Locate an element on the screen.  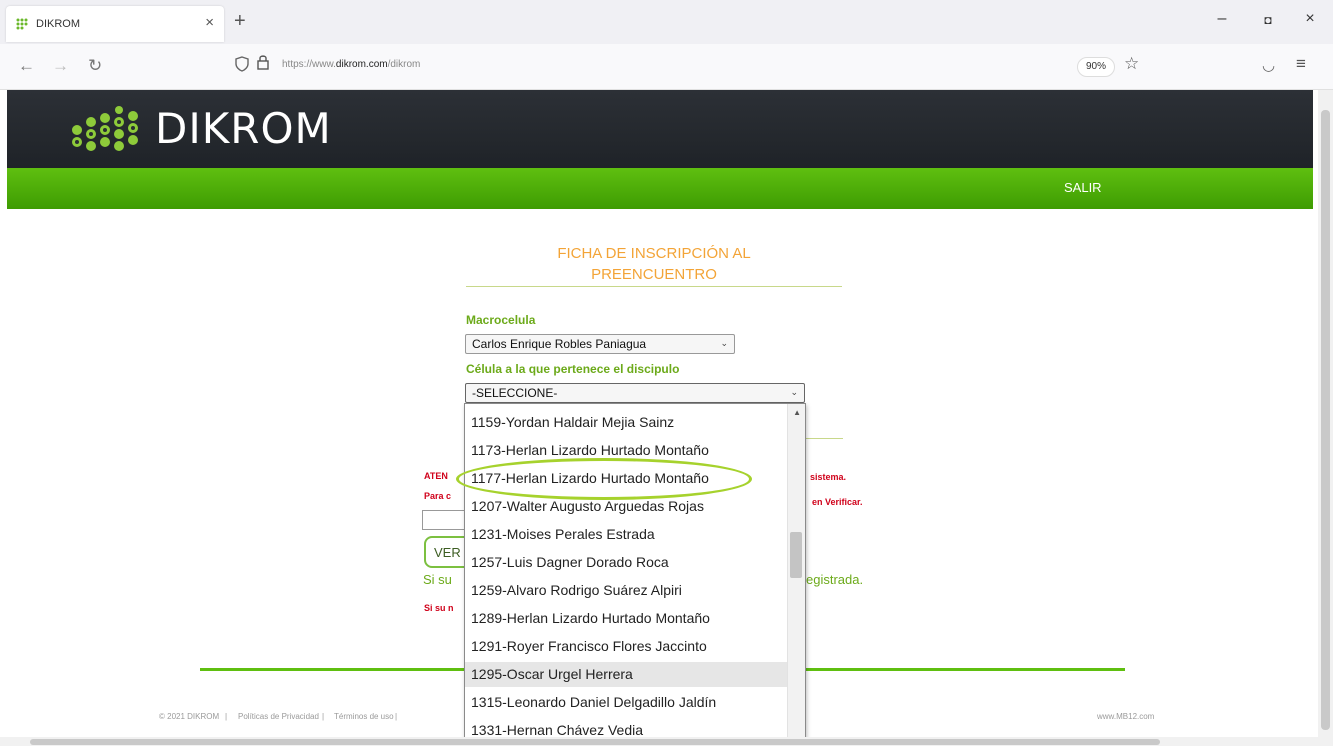
info-text-right: egistrada. is located at coordinates (835, 579).